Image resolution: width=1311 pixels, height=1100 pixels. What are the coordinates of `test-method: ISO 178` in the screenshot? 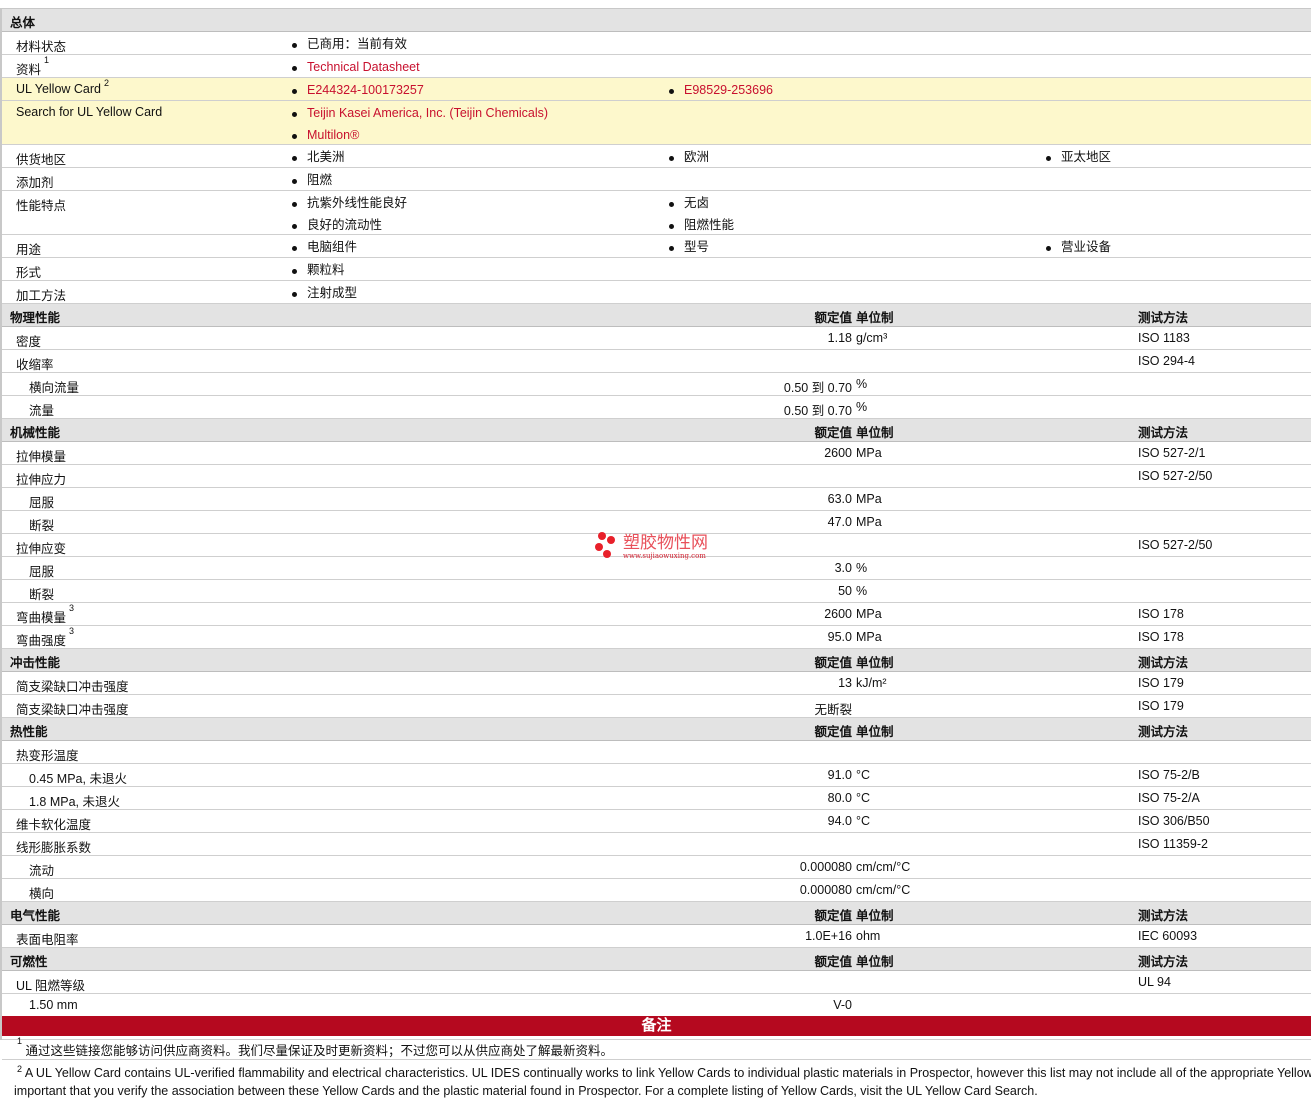 It's located at (1161, 637).